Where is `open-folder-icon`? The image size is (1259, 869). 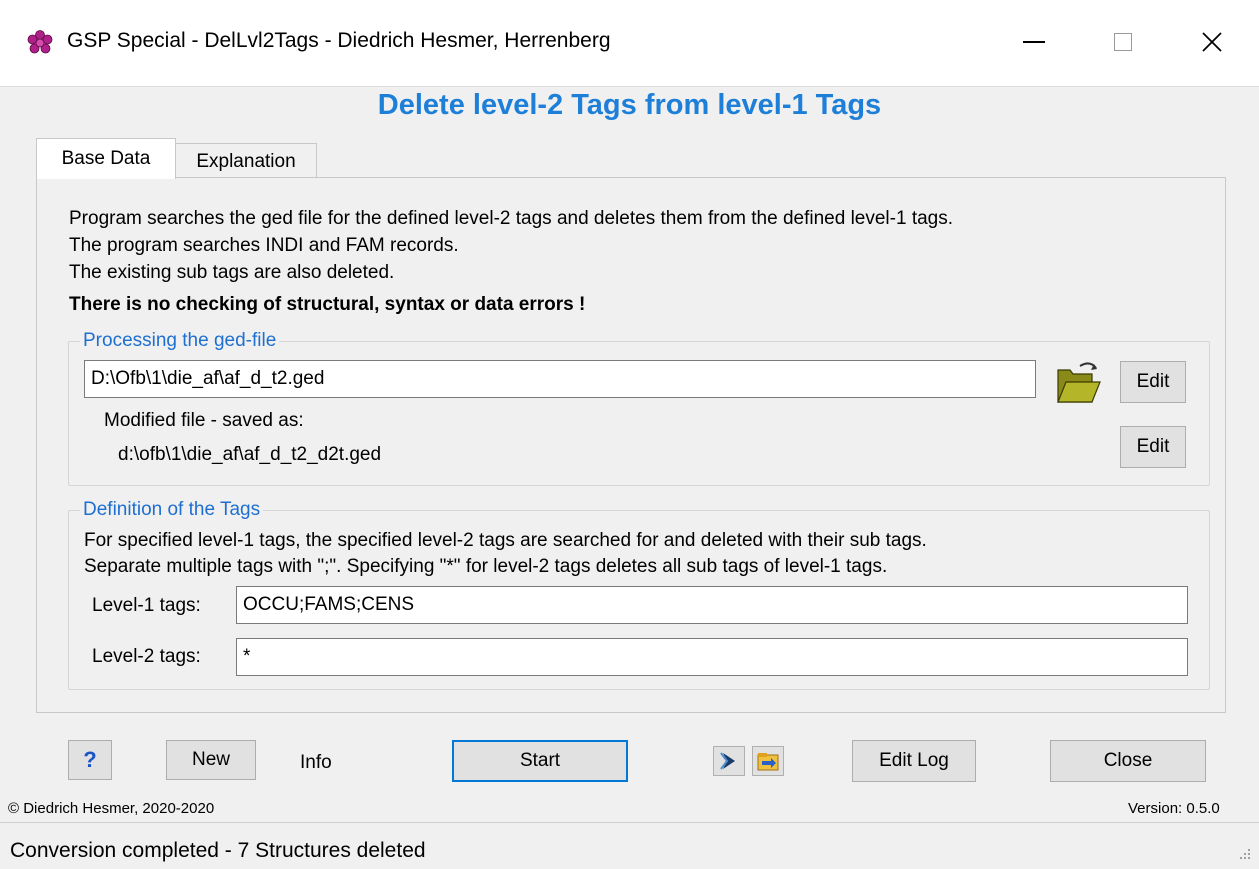 open-folder-icon is located at coordinates (1079, 382).